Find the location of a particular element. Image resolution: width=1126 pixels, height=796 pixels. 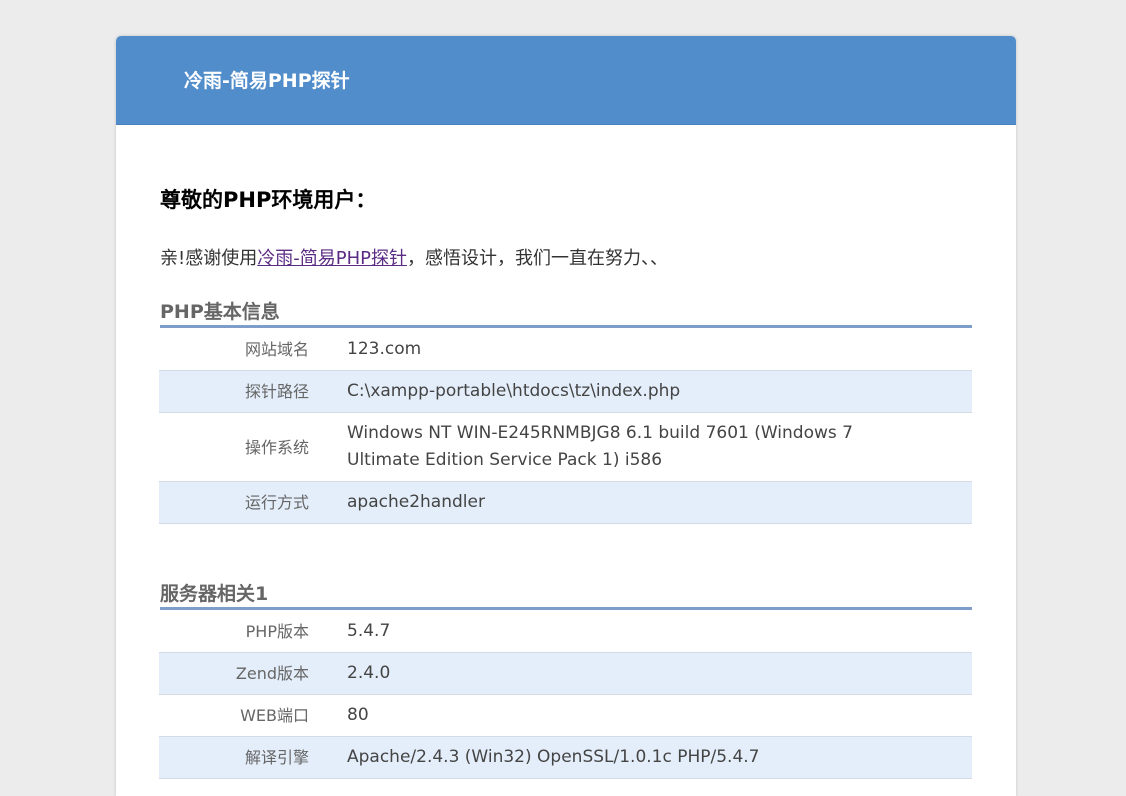

row-label: 解译引擎 is located at coordinates (276, 757).